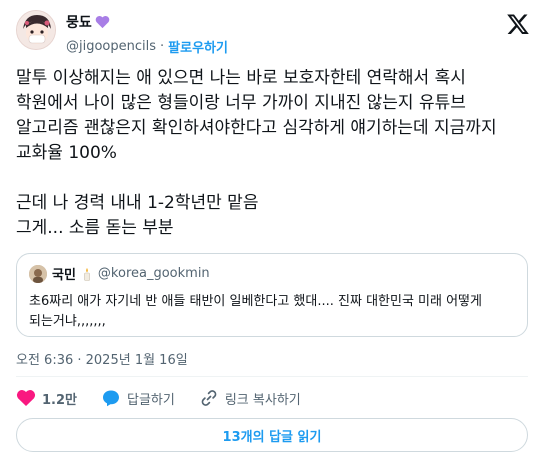  What do you see at coordinates (153, 273) in the screenshot?
I see `quoted-author-handle: @korea_gookmin` at bounding box center [153, 273].